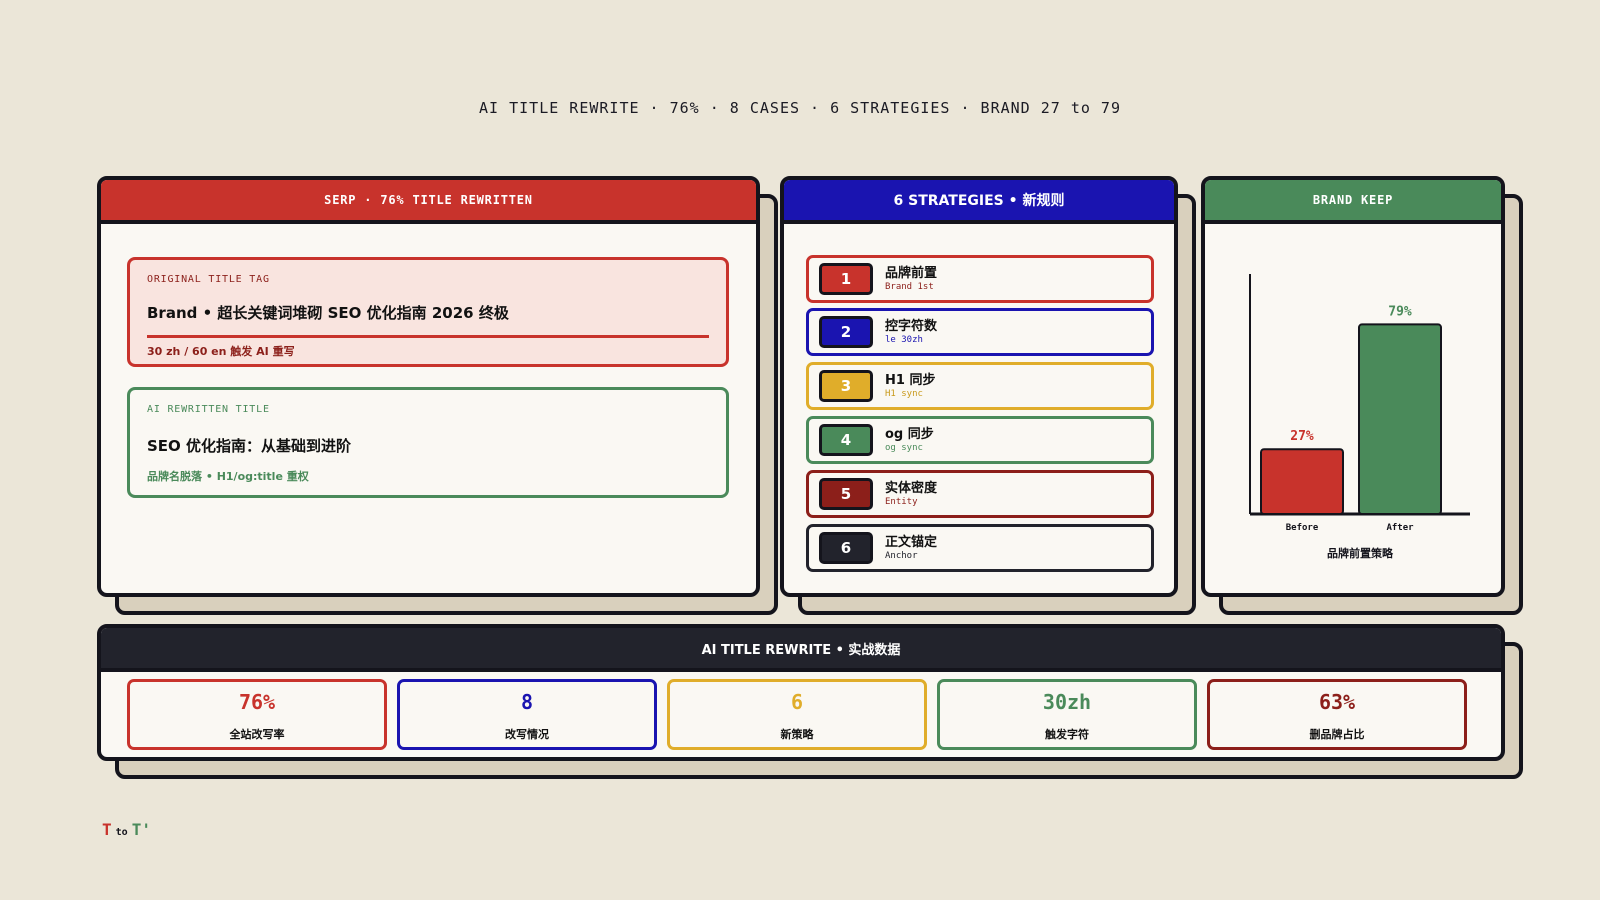 The width and height of the screenshot is (1600, 900). I want to click on strategy-number: 3, so click(846, 386).